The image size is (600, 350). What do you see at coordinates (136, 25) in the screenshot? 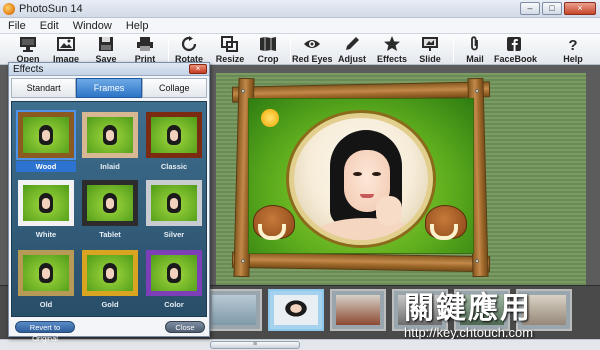
I see `menu-help: Help` at bounding box center [136, 25].